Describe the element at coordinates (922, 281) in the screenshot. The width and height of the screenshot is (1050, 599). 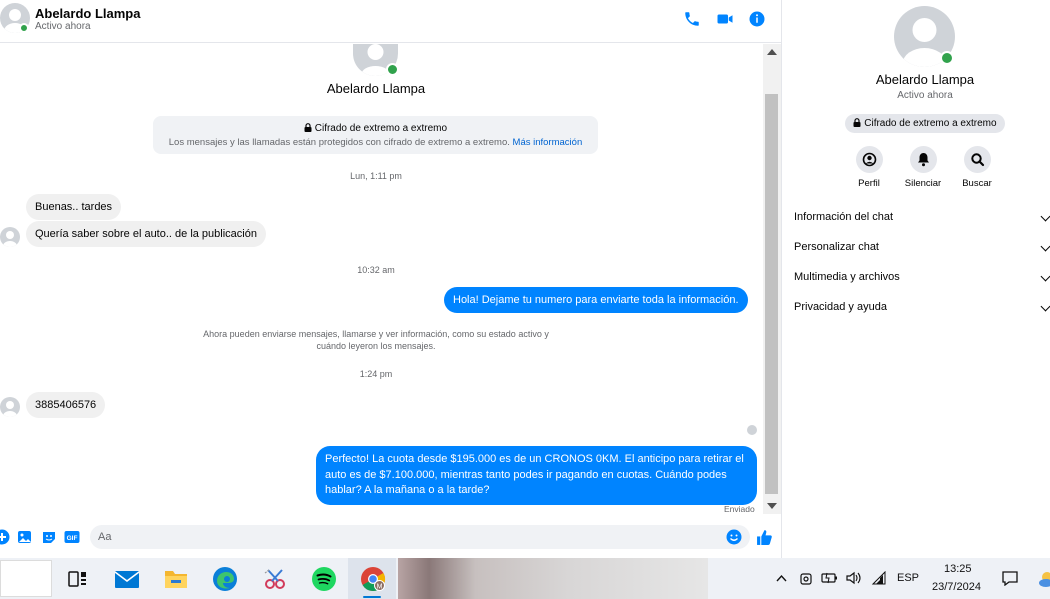
I see `menu-media-files: Multimedia y archivos` at that location.